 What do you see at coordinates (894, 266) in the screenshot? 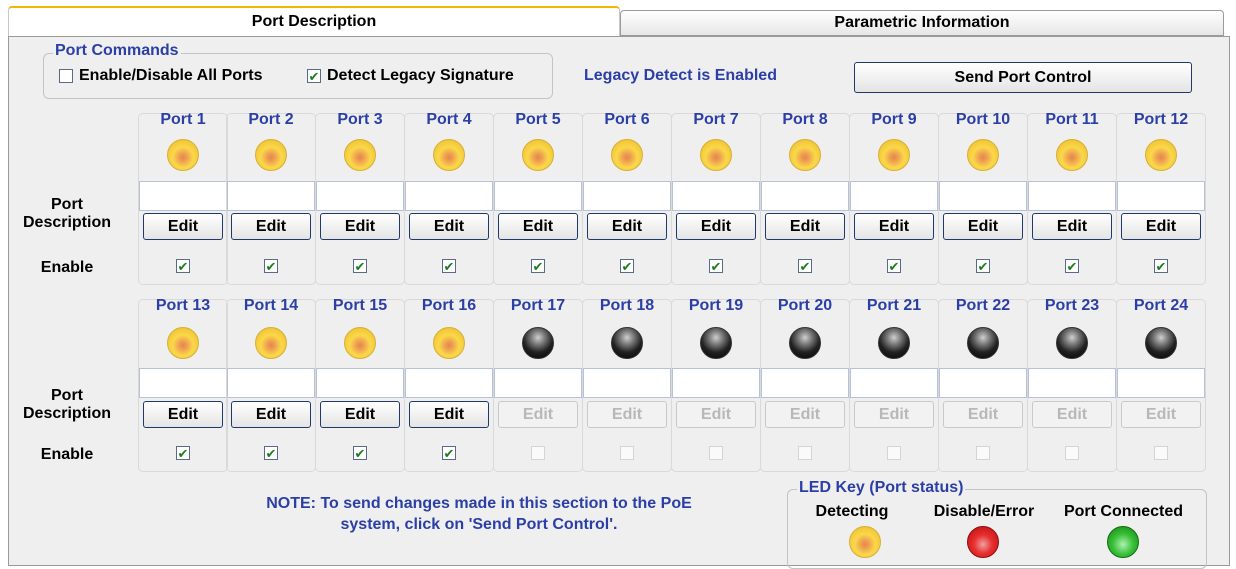
I see `port-9-enable-checkbox: ✔` at bounding box center [894, 266].